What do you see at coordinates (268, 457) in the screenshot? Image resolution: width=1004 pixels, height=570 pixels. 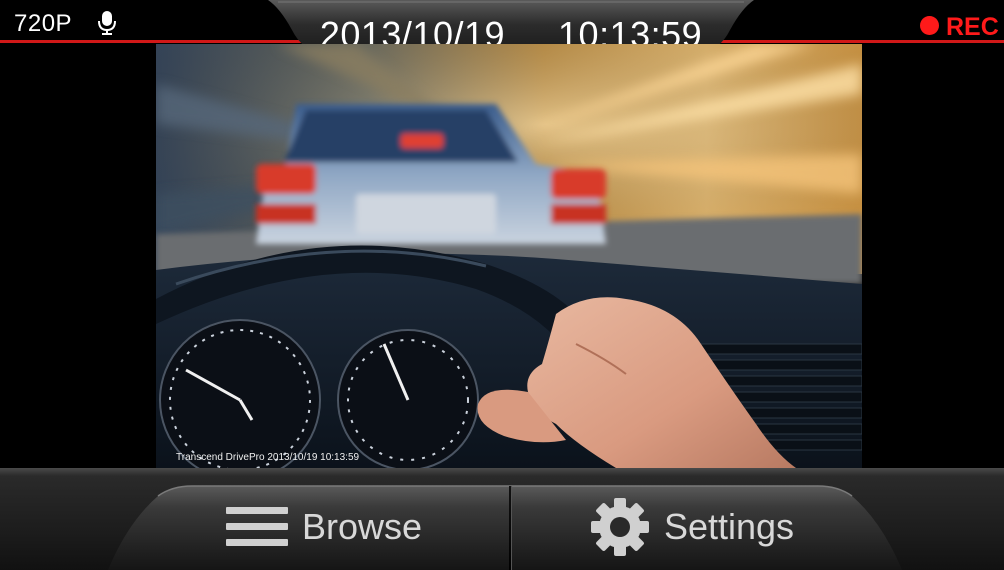 I see `video-timestamp-overlay: Transcend DrivePro 2013/10/19 10:13:59` at bounding box center [268, 457].